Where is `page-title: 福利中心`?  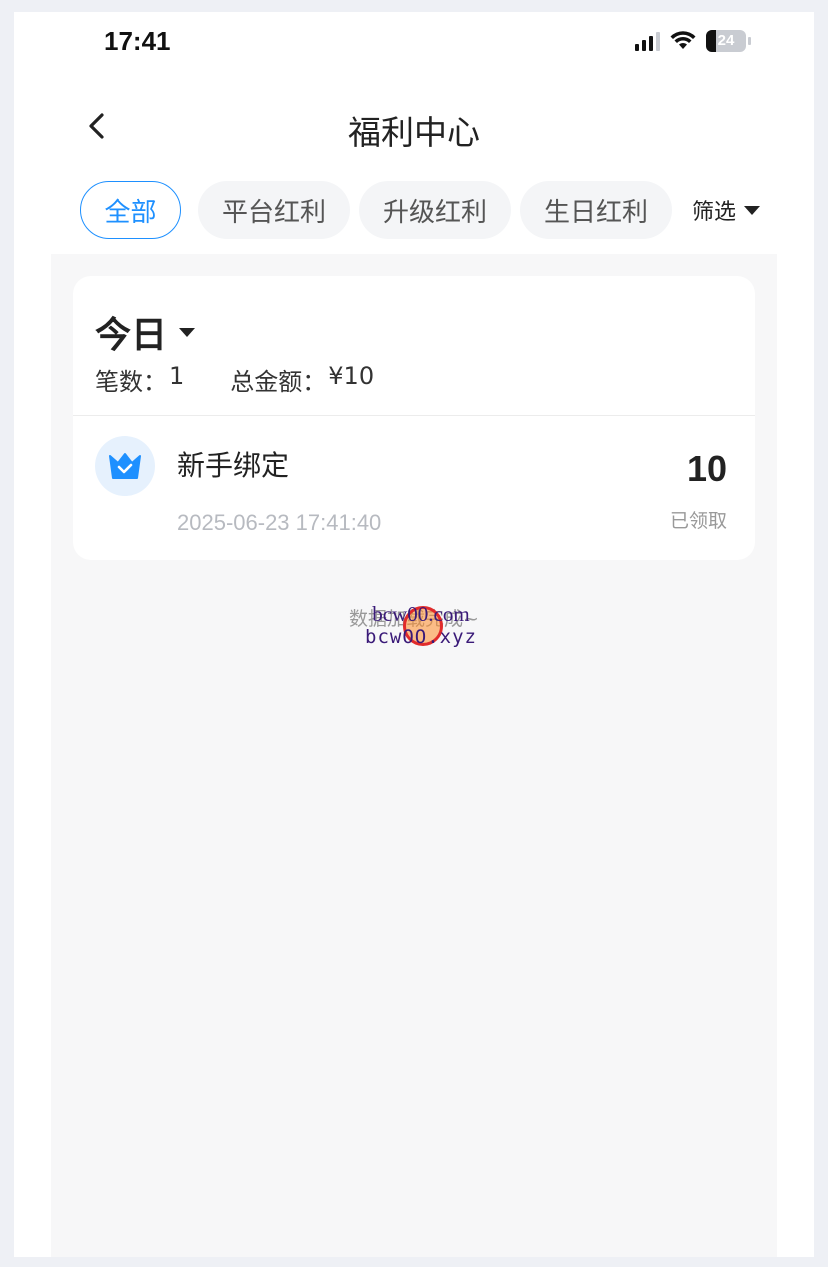
page-title: 福利中心 is located at coordinates (414, 132).